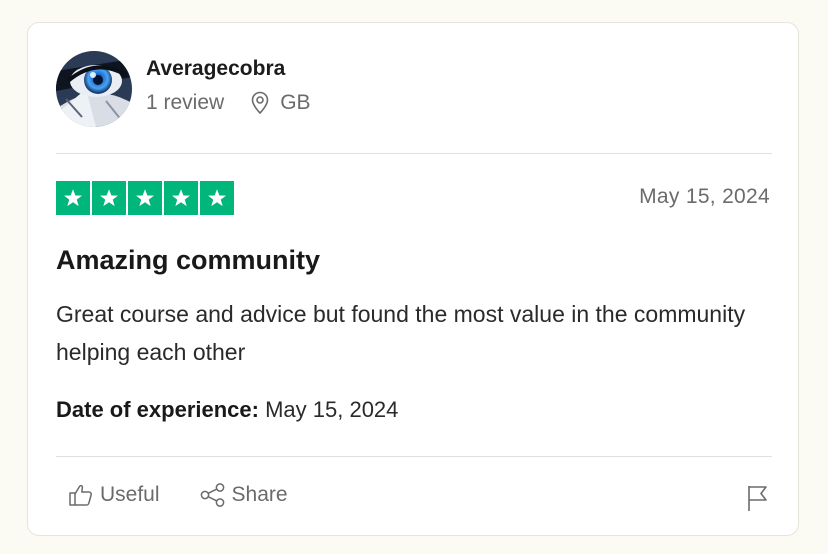 The image size is (828, 554). Describe the element at coordinates (130, 494) in the screenshot. I see `useful-label: Useful` at that location.